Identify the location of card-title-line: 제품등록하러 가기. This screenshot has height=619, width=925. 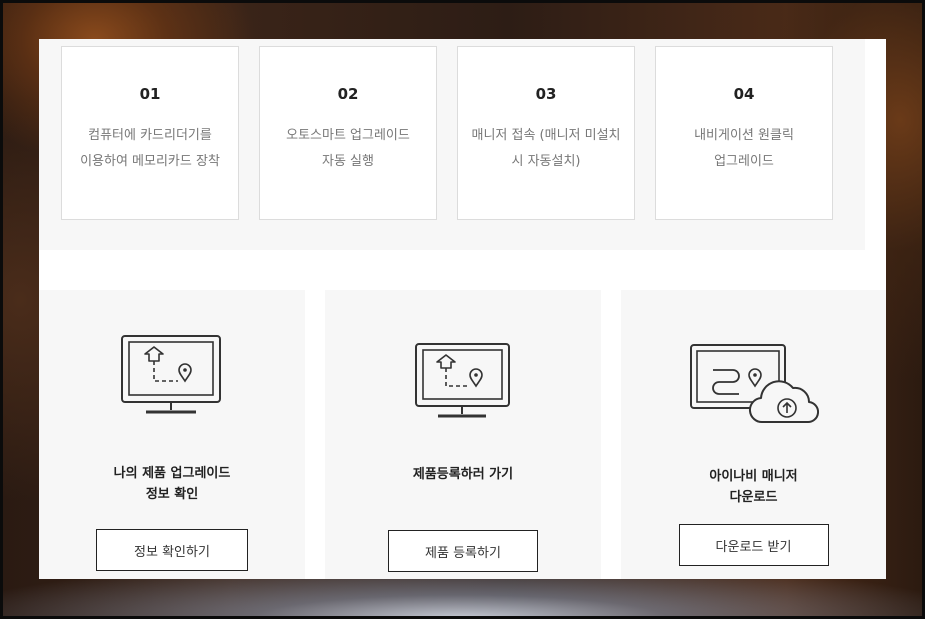
(463, 474).